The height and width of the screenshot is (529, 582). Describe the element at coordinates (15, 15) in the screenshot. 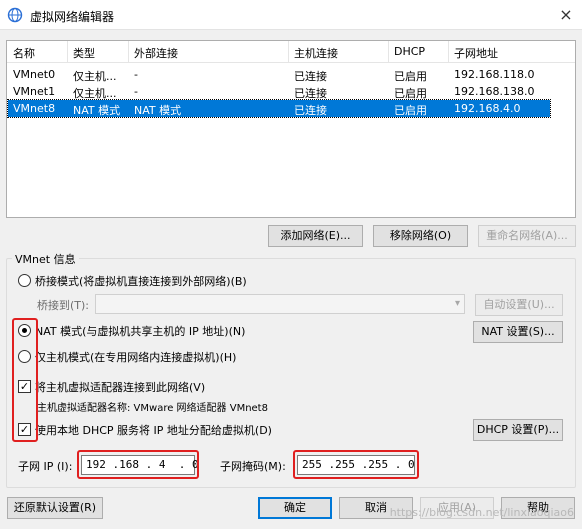

I see `network-globe-icon` at that location.